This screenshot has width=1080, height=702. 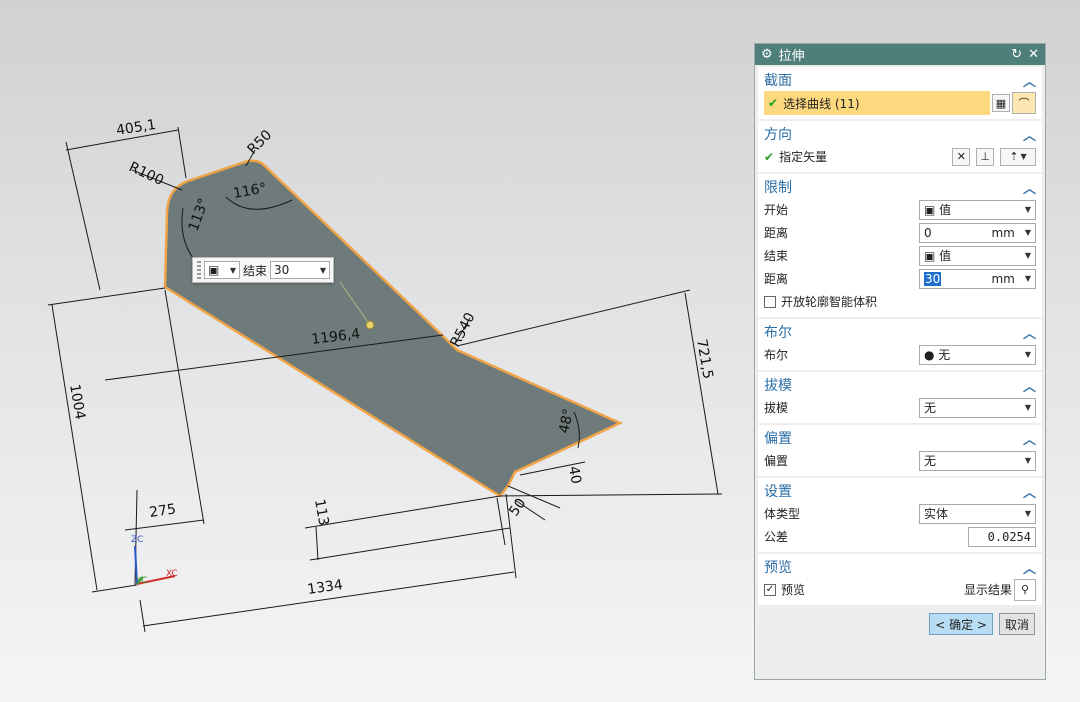 What do you see at coordinates (977, 232) in the screenshot?
I see `start-distance-field: 0 mm ▼` at bounding box center [977, 232].